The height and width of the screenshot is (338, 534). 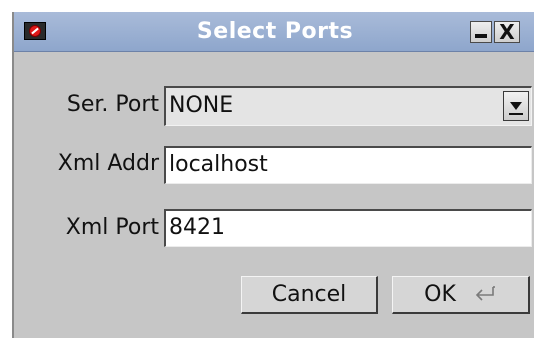 What do you see at coordinates (481, 36) in the screenshot?
I see `minimize-icon` at bounding box center [481, 36].